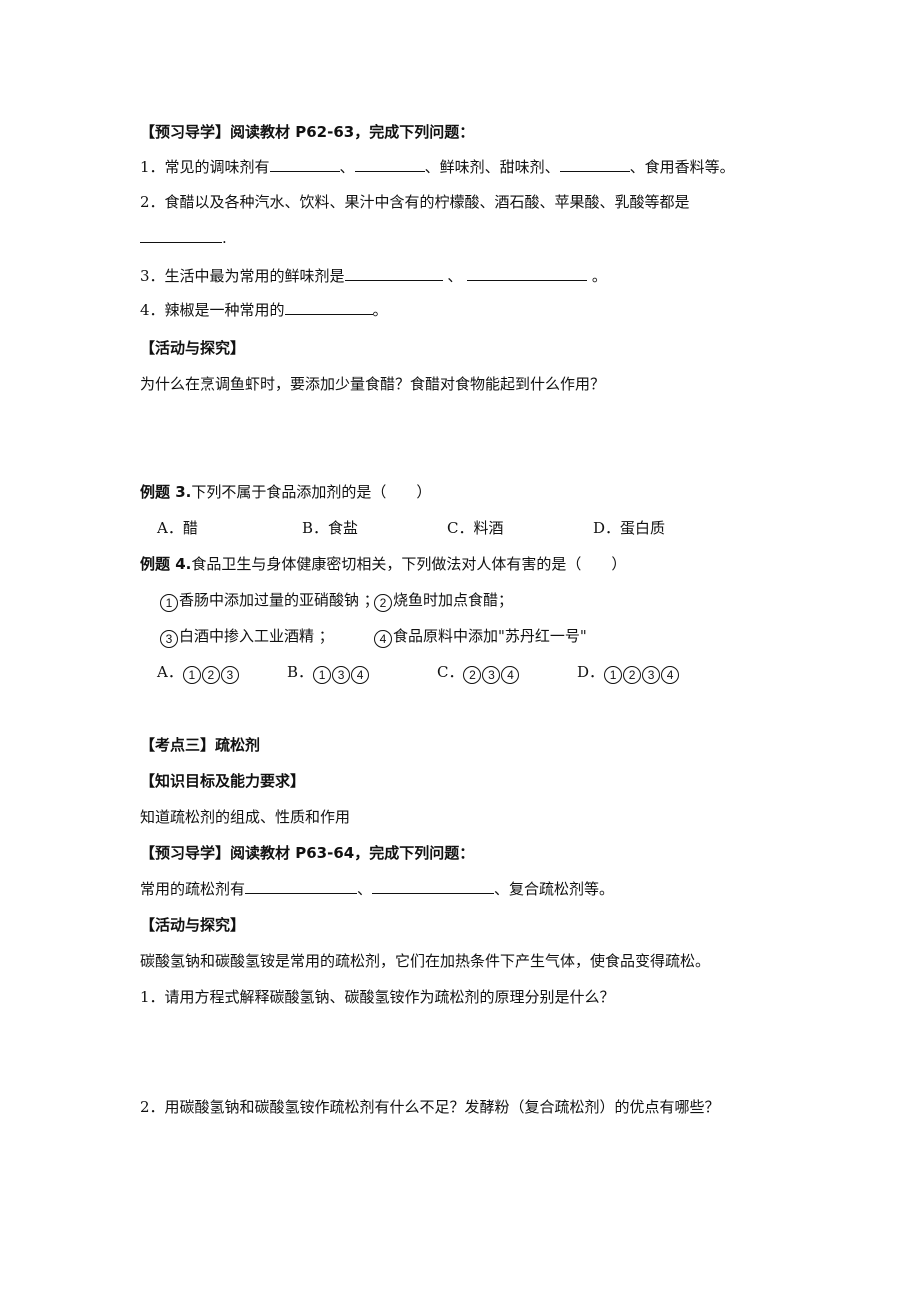 This screenshot has width=920, height=1302. Describe the element at coordinates (212, 310) in the screenshot. I see `q4-prefix: 4．辣椒是一种常用的` at that location.